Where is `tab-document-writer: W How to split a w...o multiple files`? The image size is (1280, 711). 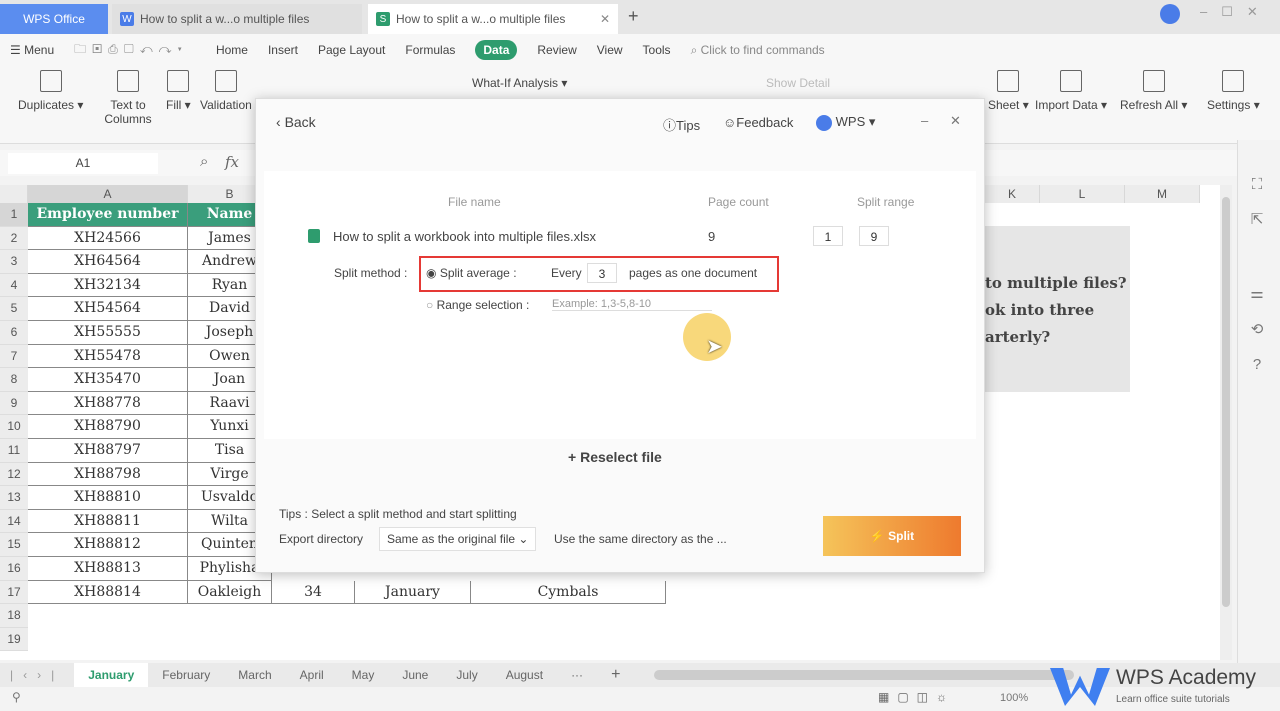
tab-document-writer: W How to split a w...o multiple files is located at coordinates (237, 19).